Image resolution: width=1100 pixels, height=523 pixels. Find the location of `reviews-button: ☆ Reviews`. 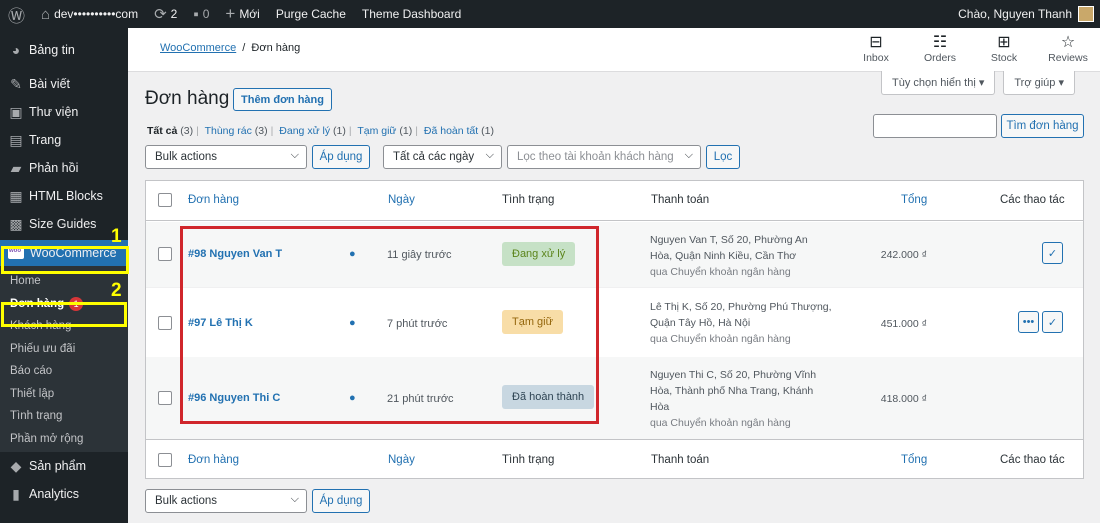

reviews-button: ☆ Reviews is located at coordinates (1068, 48).